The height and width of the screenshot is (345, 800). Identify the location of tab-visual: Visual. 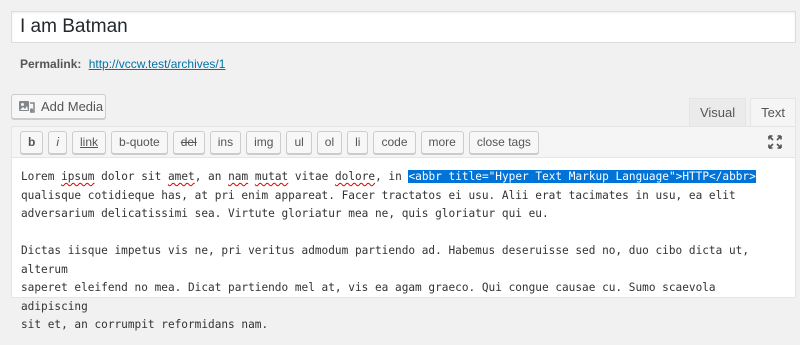
(717, 112).